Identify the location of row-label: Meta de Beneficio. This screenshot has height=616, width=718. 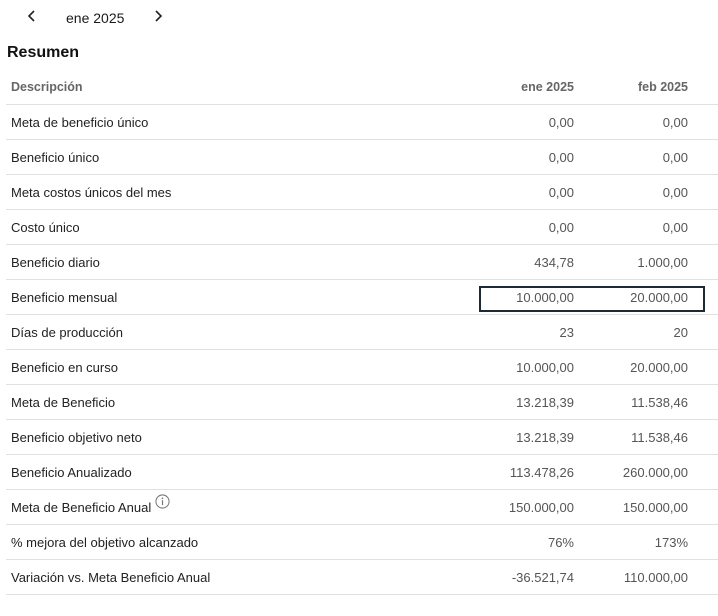
(63, 402).